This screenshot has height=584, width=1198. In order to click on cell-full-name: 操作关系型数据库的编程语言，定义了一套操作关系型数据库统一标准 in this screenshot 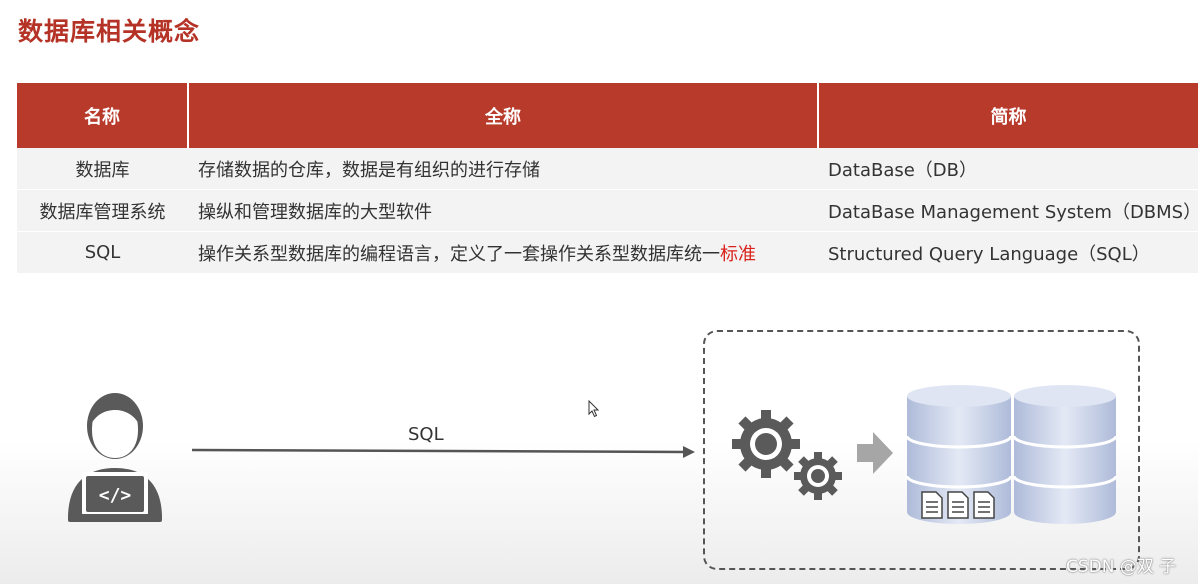, I will do `click(503, 252)`.